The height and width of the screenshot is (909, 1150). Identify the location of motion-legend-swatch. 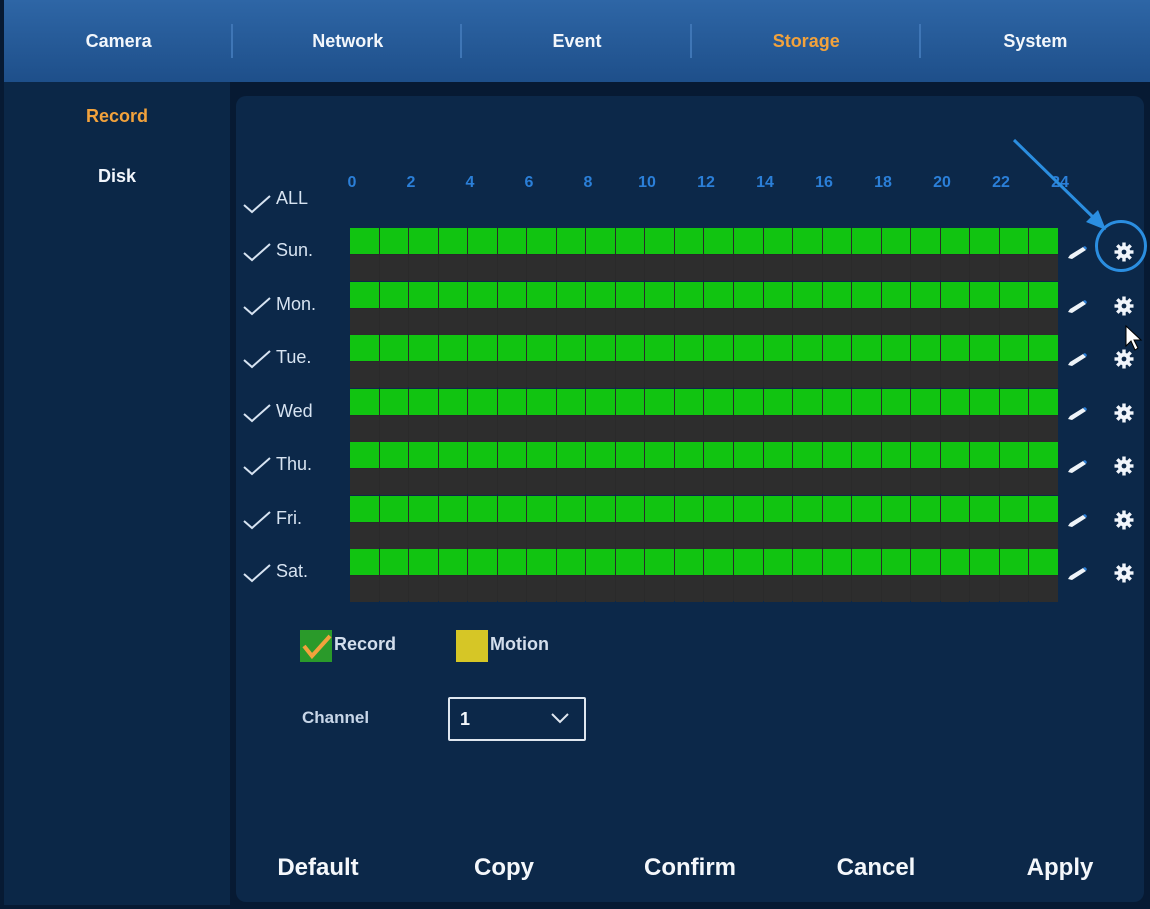
(472, 646).